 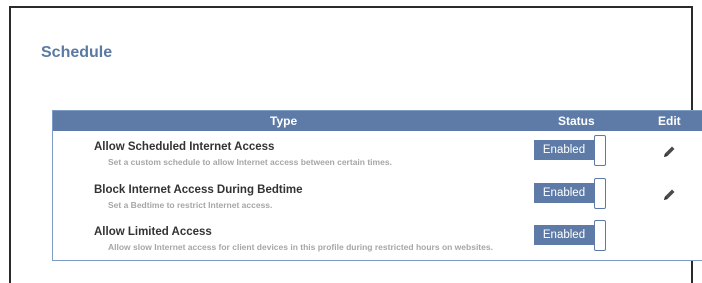 I want to click on row-title: Allow Limited Access, so click(x=153, y=232).